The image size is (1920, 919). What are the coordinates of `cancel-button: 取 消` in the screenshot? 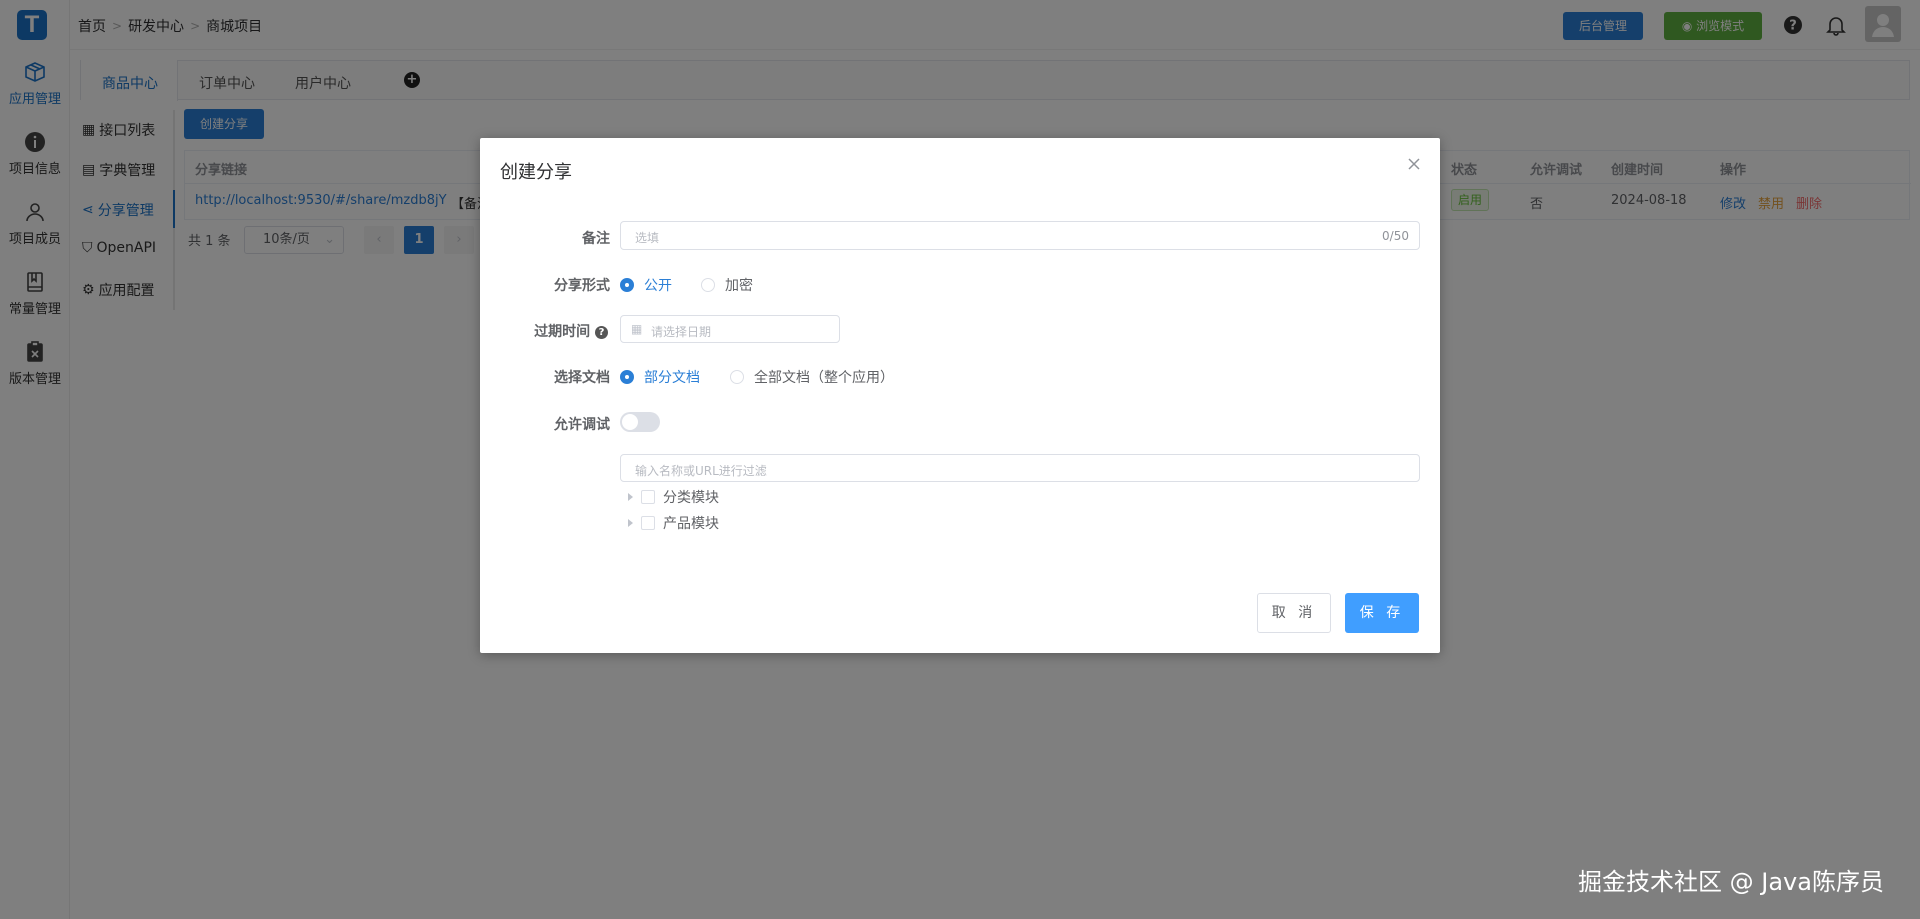 It's located at (1294, 613).